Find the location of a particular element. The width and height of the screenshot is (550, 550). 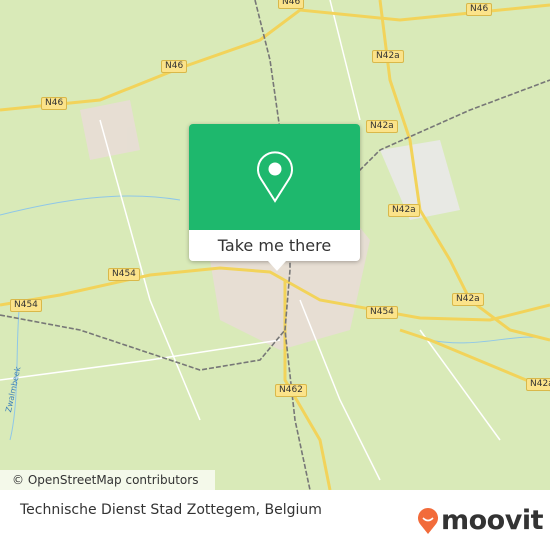

attribution-text: © OpenStreetMap contributors is located at coordinates (105, 480).